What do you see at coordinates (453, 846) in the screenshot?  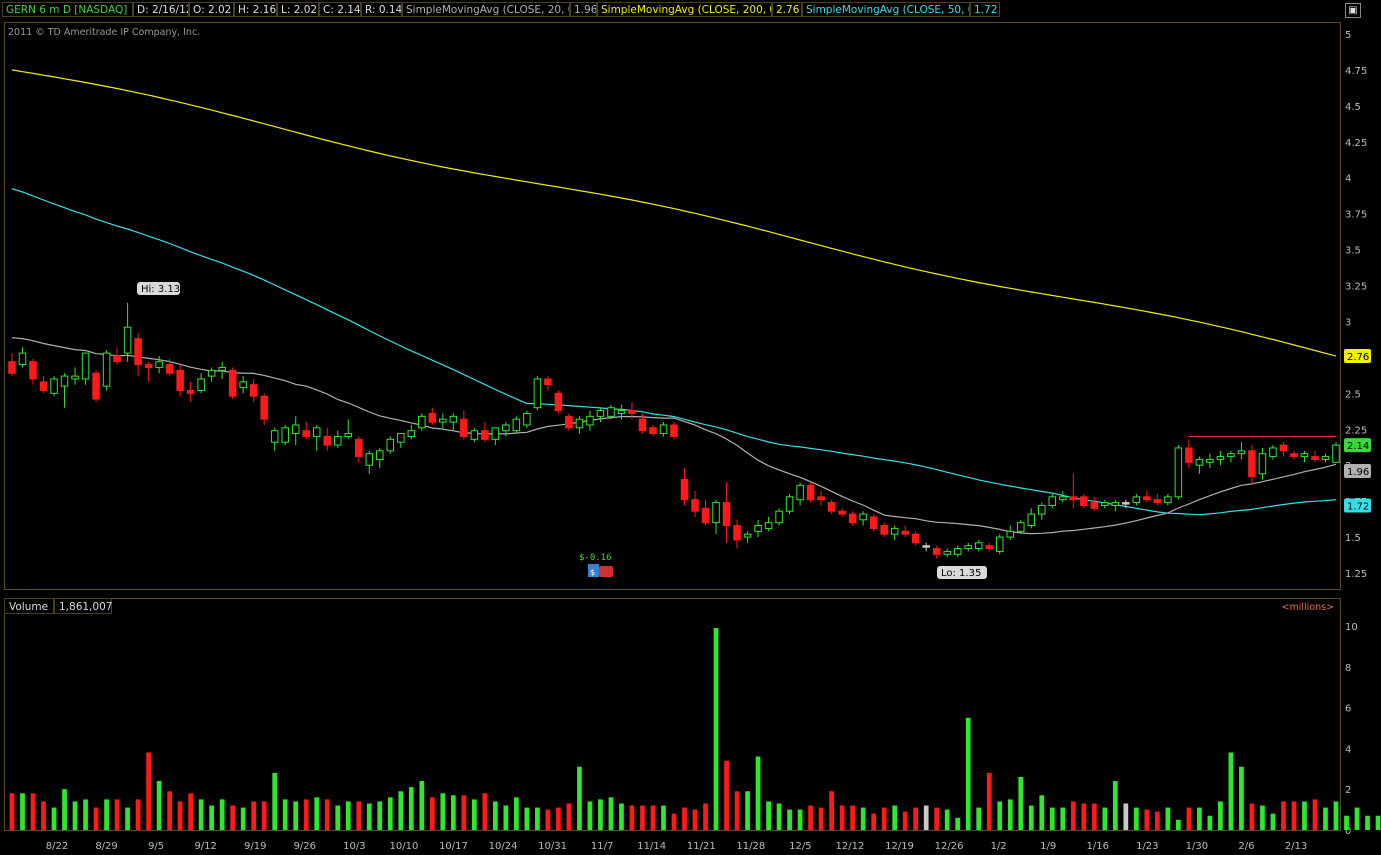 I see `date-tick-label: 10/17` at bounding box center [453, 846].